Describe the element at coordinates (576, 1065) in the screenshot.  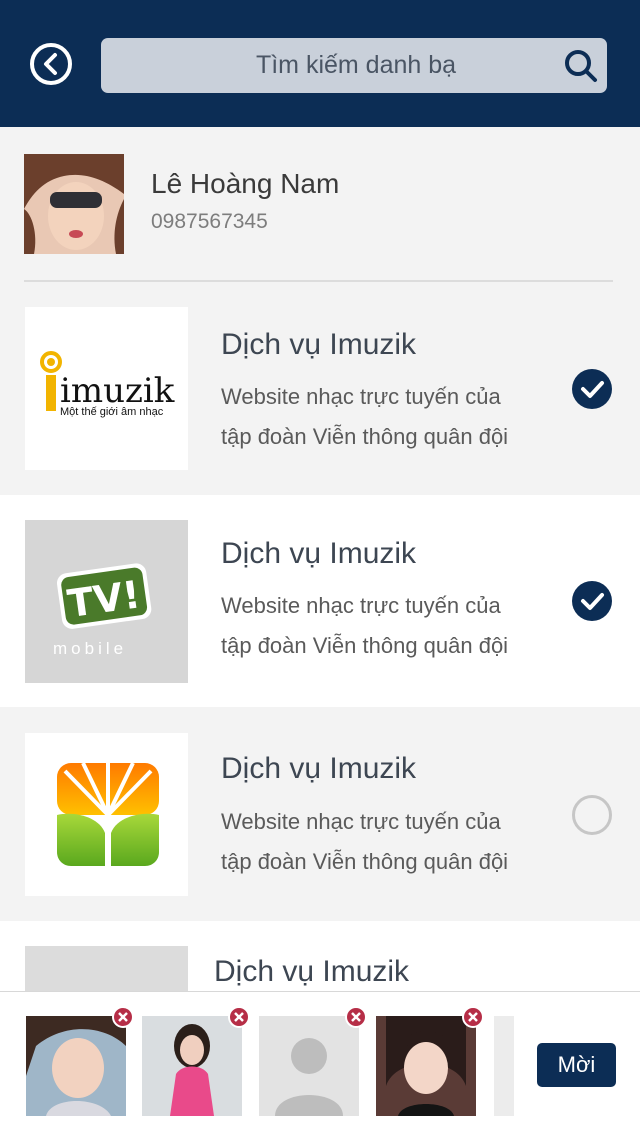
I see `invite-button: Mời` at that location.